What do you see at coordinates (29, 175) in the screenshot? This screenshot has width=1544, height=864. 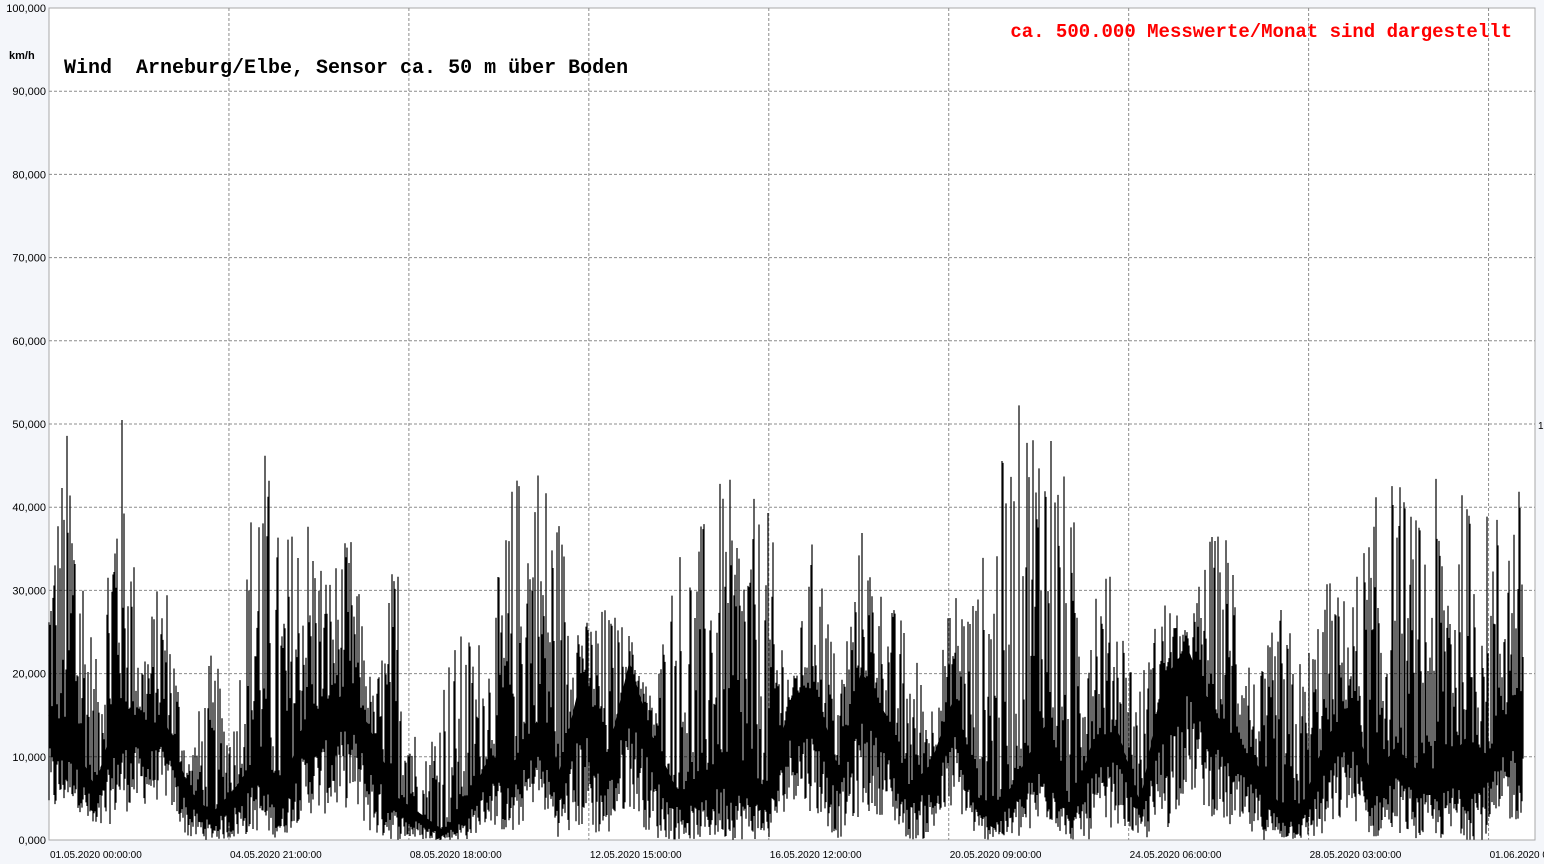 I see `y-tick-label: 80,000` at bounding box center [29, 175].